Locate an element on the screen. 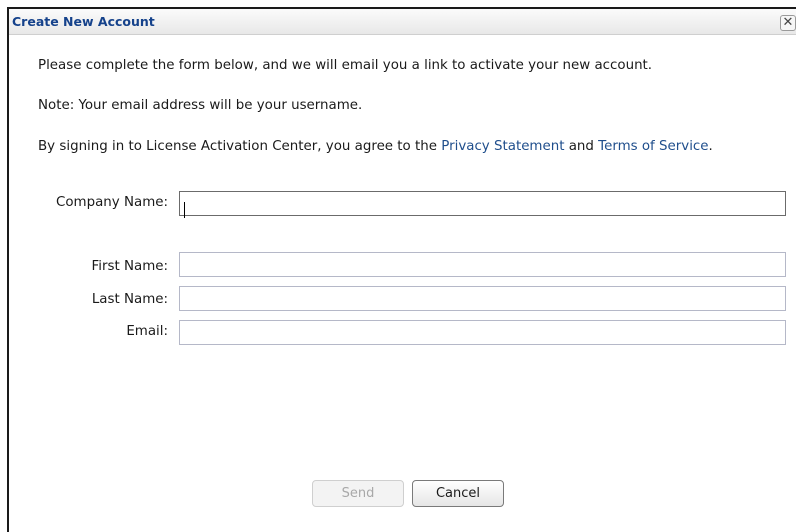 This screenshot has height=532, width=796. last-name-input is located at coordinates (482, 298).